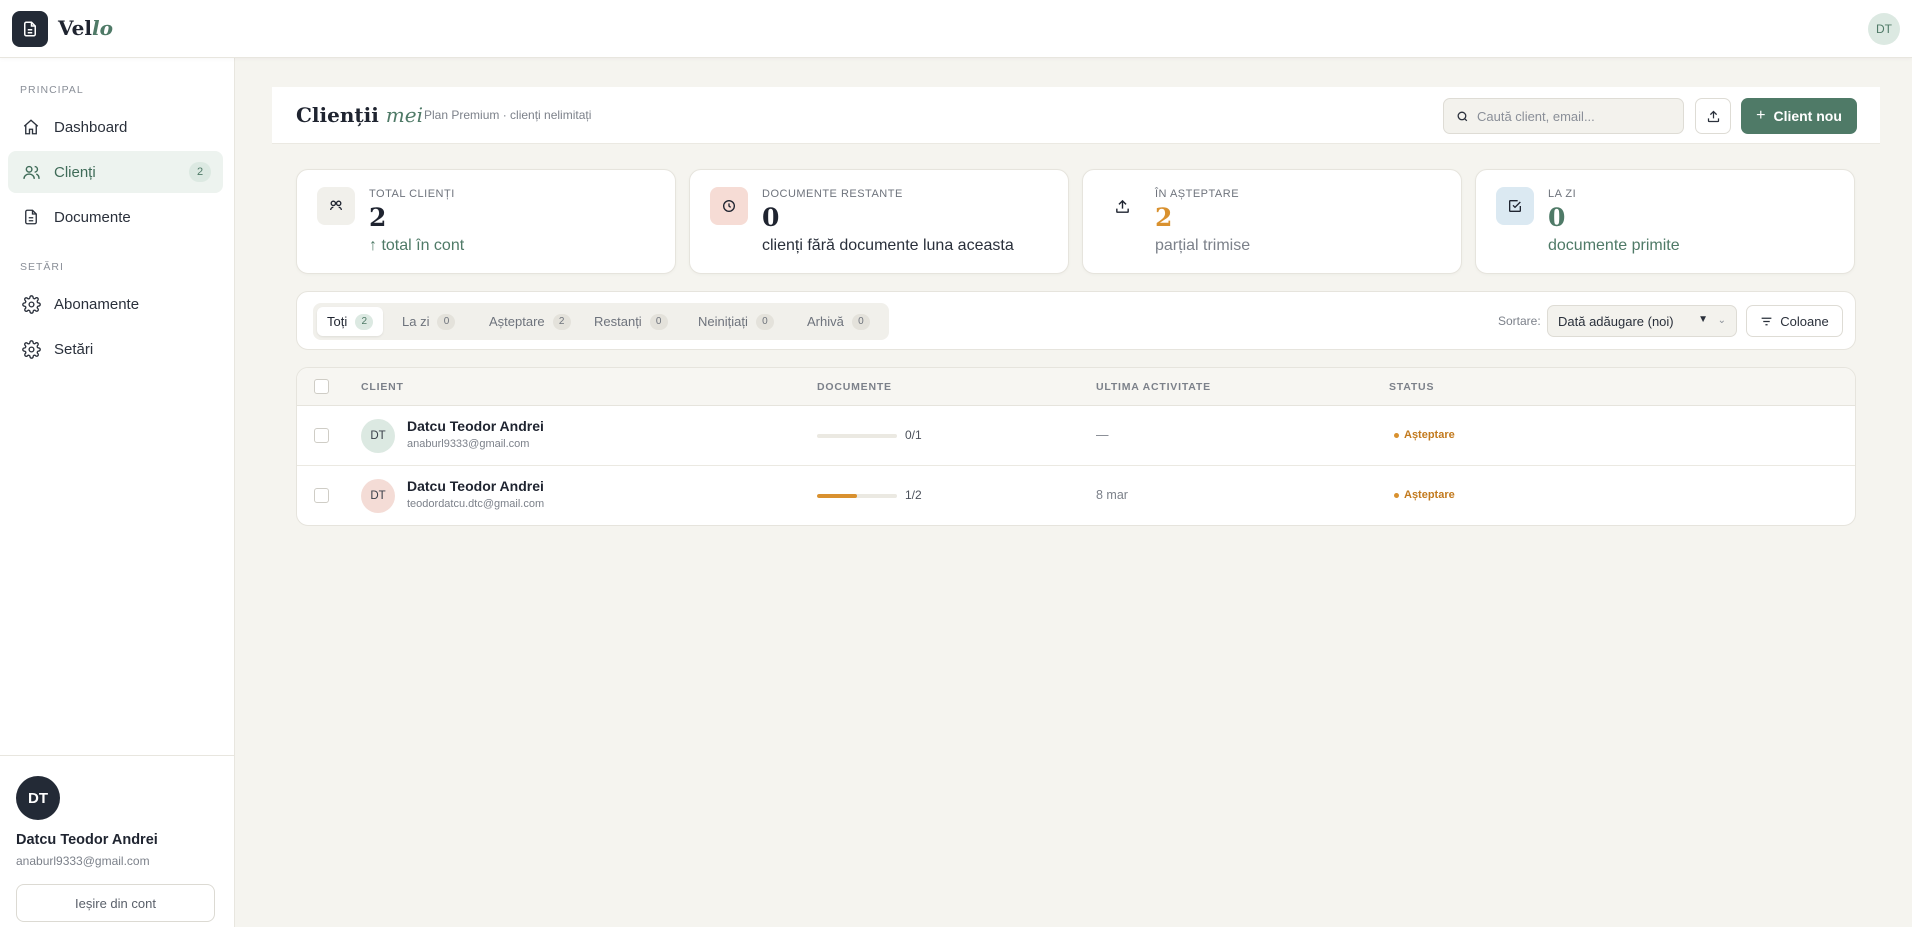 The width and height of the screenshot is (1912, 927). I want to click on column-header-client: CLIENT, so click(382, 387).